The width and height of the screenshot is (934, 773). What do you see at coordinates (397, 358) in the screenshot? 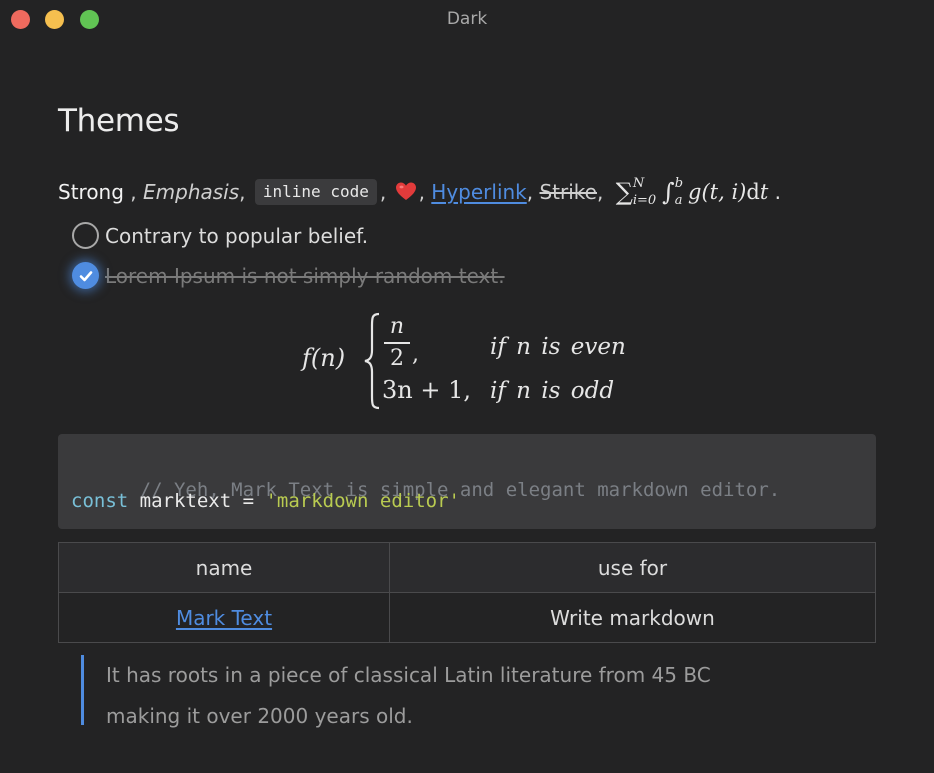
I see `fraction-denominator: 2` at bounding box center [397, 358].